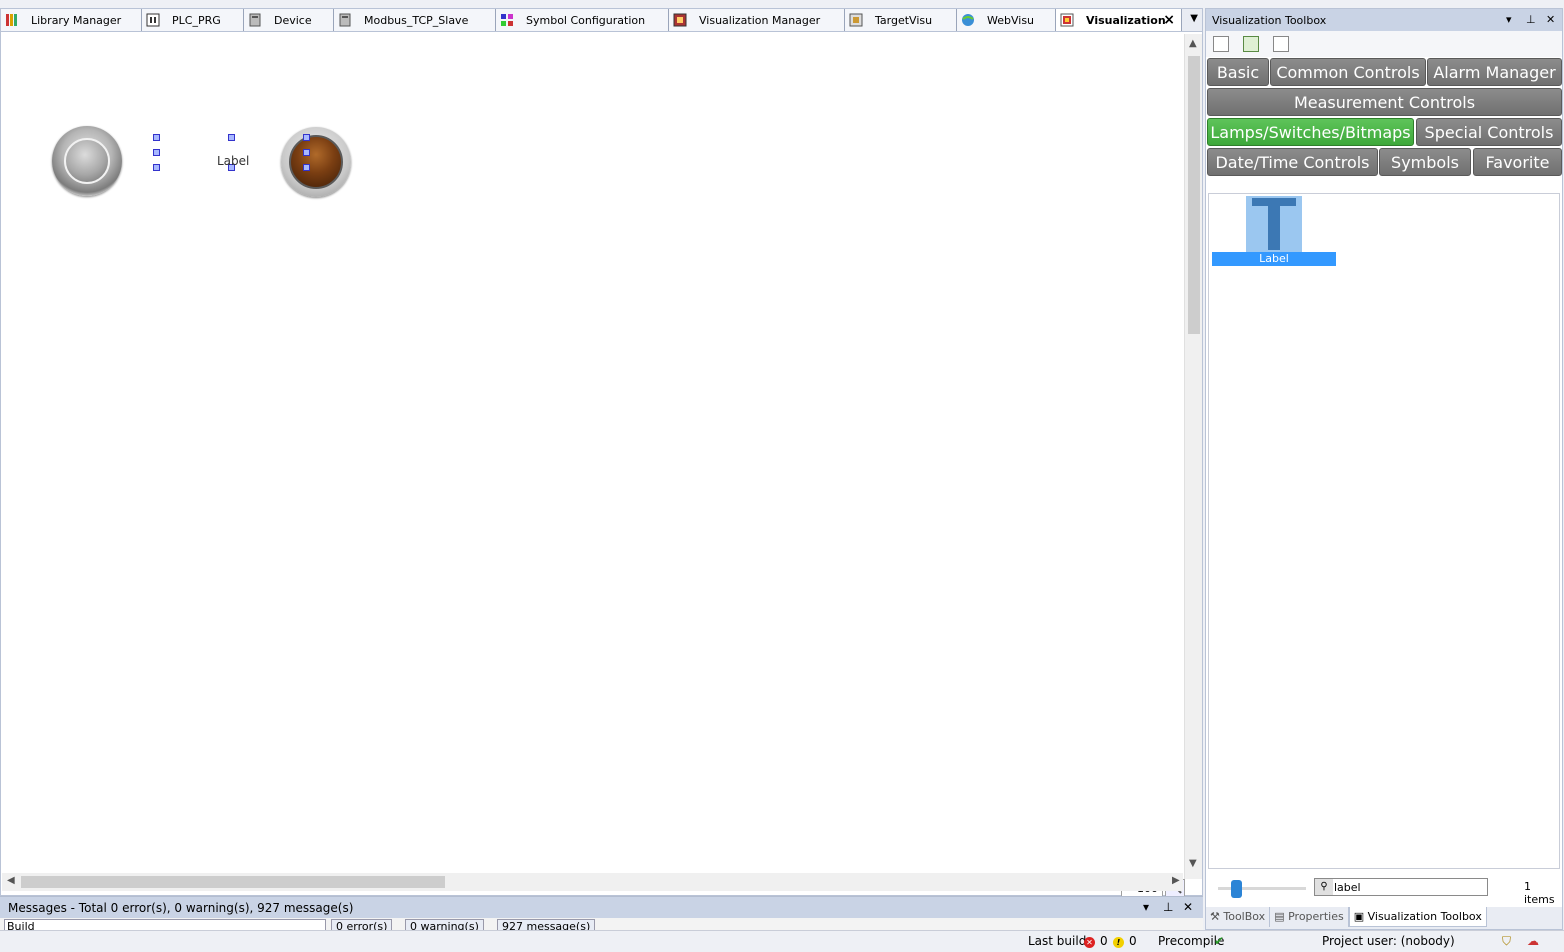 The width and height of the screenshot is (1564, 952). What do you see at coordinates (76, 20) in the screenshot?
I see `tab-label: Library Manager` at bounding box center [76, 20].